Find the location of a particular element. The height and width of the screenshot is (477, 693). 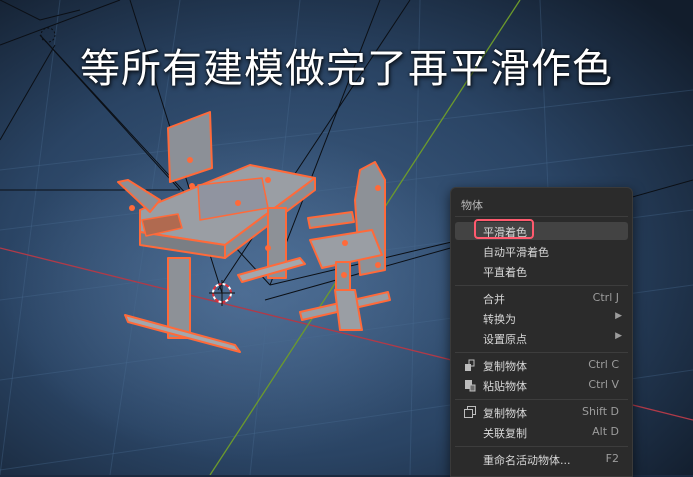

menu-item-shade-smooth: 平滑着色 is located at coordinates (541, 229).